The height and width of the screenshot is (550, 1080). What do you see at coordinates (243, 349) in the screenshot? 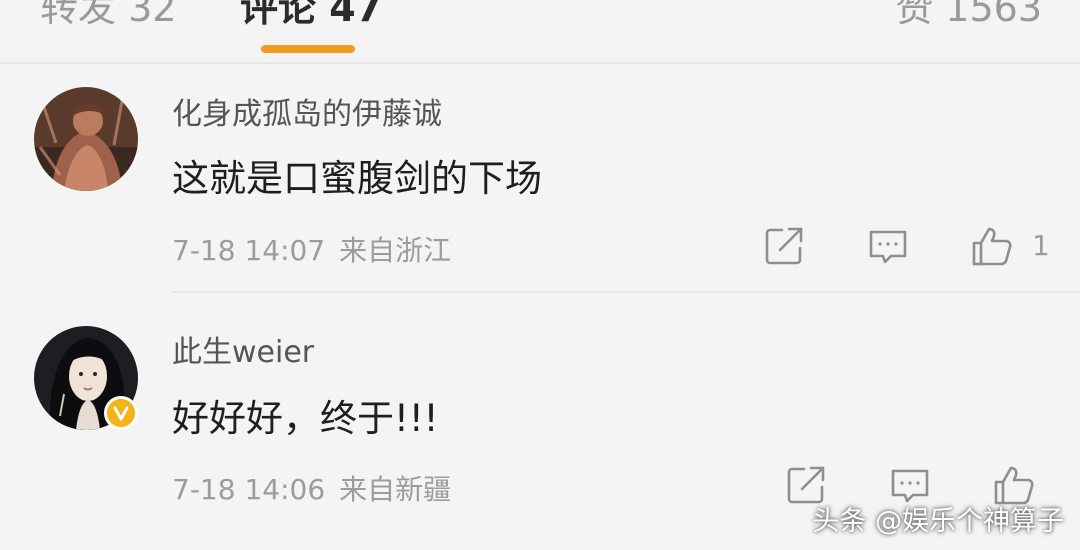
I see `comment-username: 此生weier` at bounding box center [243, 349].